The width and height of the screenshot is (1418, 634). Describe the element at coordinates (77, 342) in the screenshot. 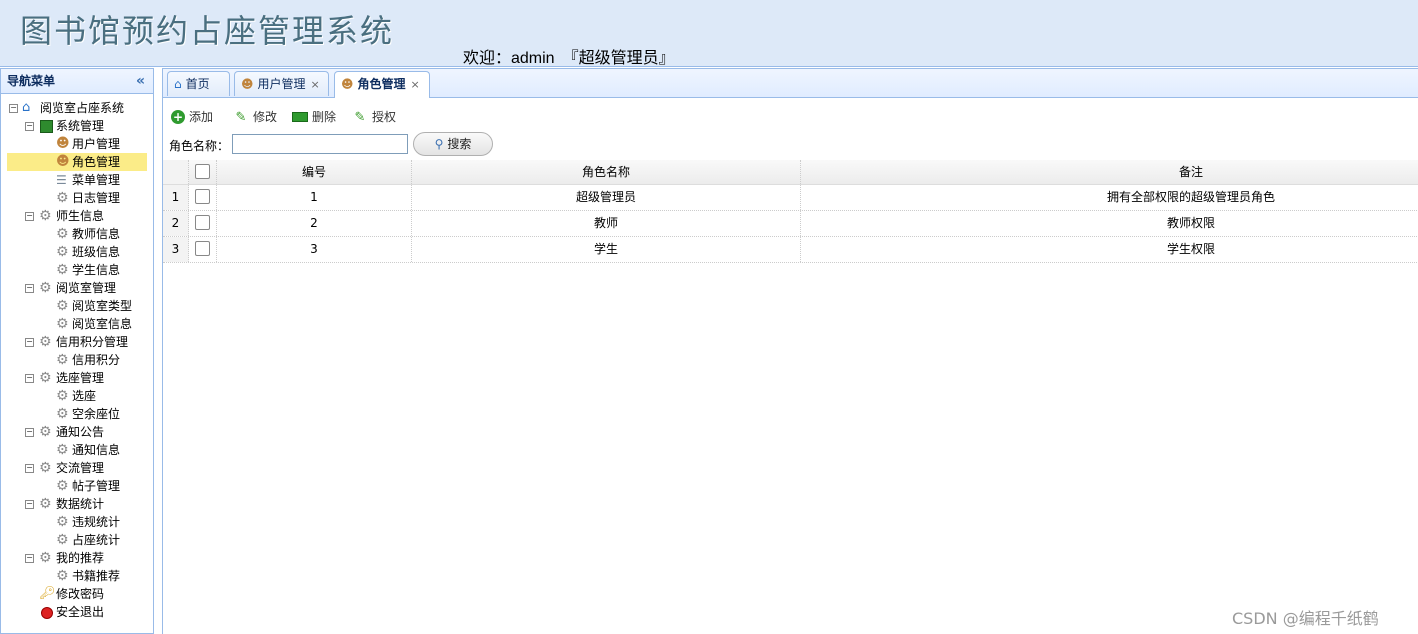

I see `tree-node-credit: − ⚙ 信用积分管理` at that location.